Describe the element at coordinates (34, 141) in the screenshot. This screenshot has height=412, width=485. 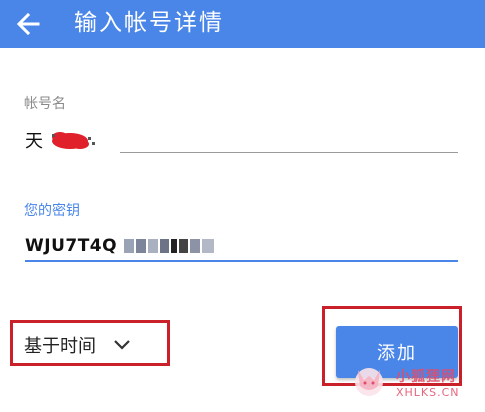
I see `account-name-value: 天` at that location.